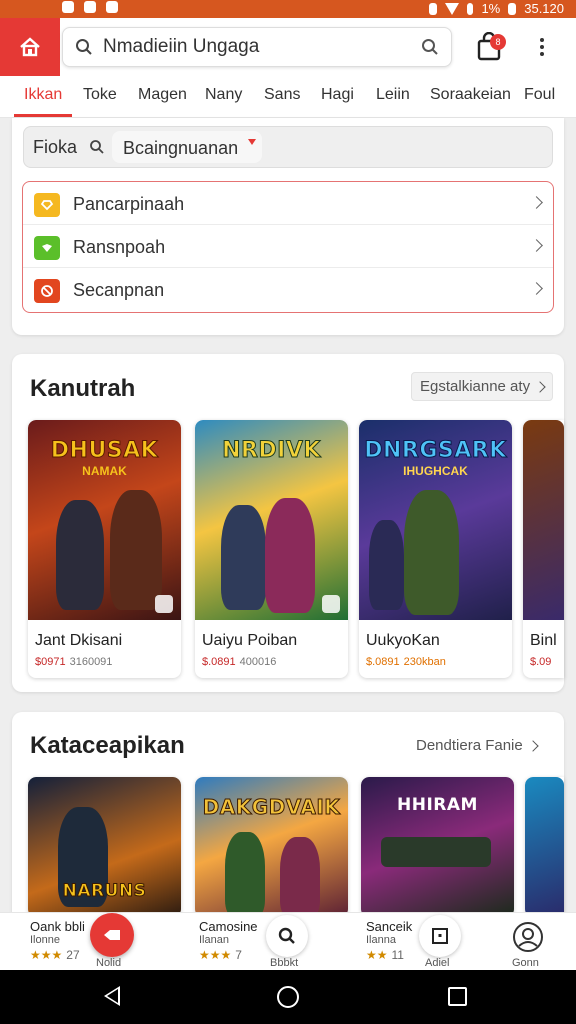 The height and width of the screenshot is (1024, 576). What do you see at coordinates (119, 290) in the screenshot?
I see `menu-item-label: Secanpnan` at bounding box center [119, 290].